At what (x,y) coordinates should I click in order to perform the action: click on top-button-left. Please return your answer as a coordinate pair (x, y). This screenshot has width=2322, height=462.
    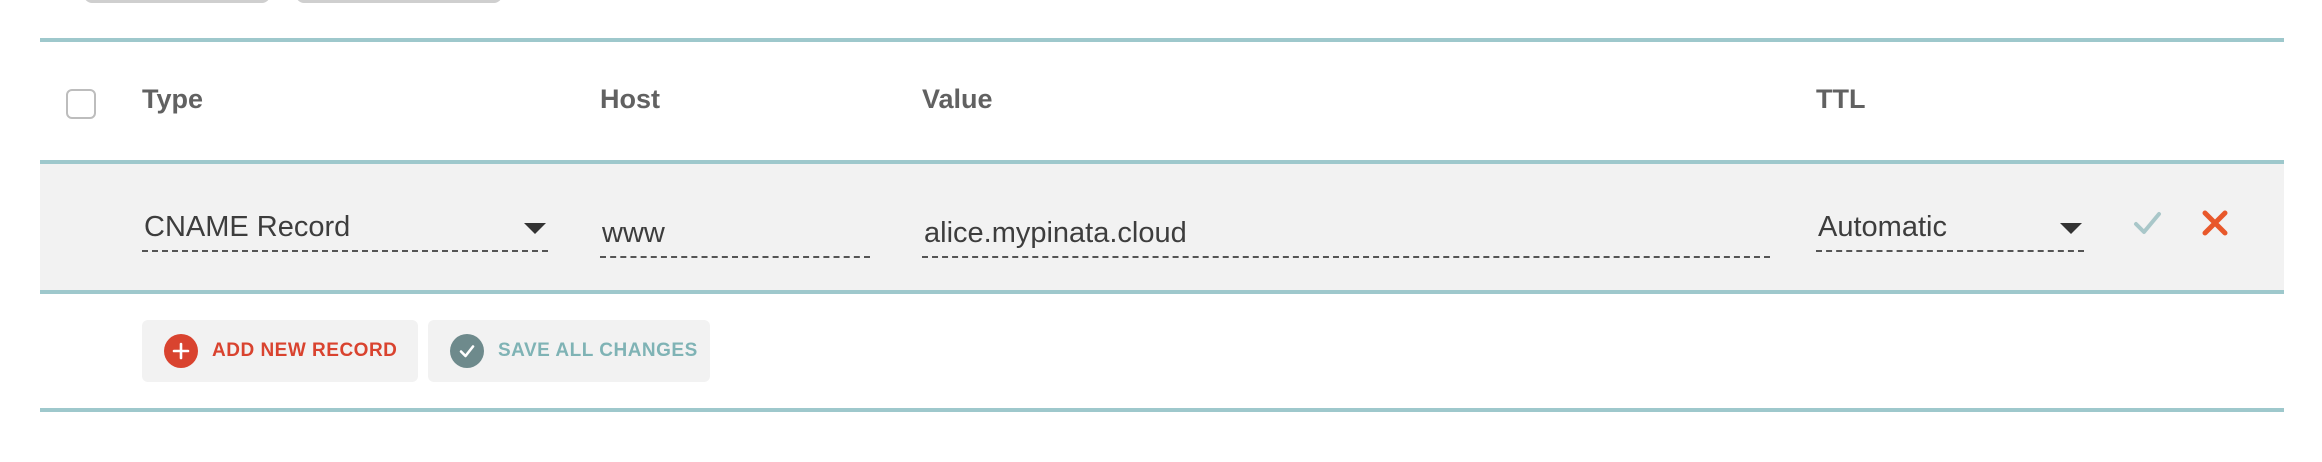
    Looking at the image, I should click on (177, 1).